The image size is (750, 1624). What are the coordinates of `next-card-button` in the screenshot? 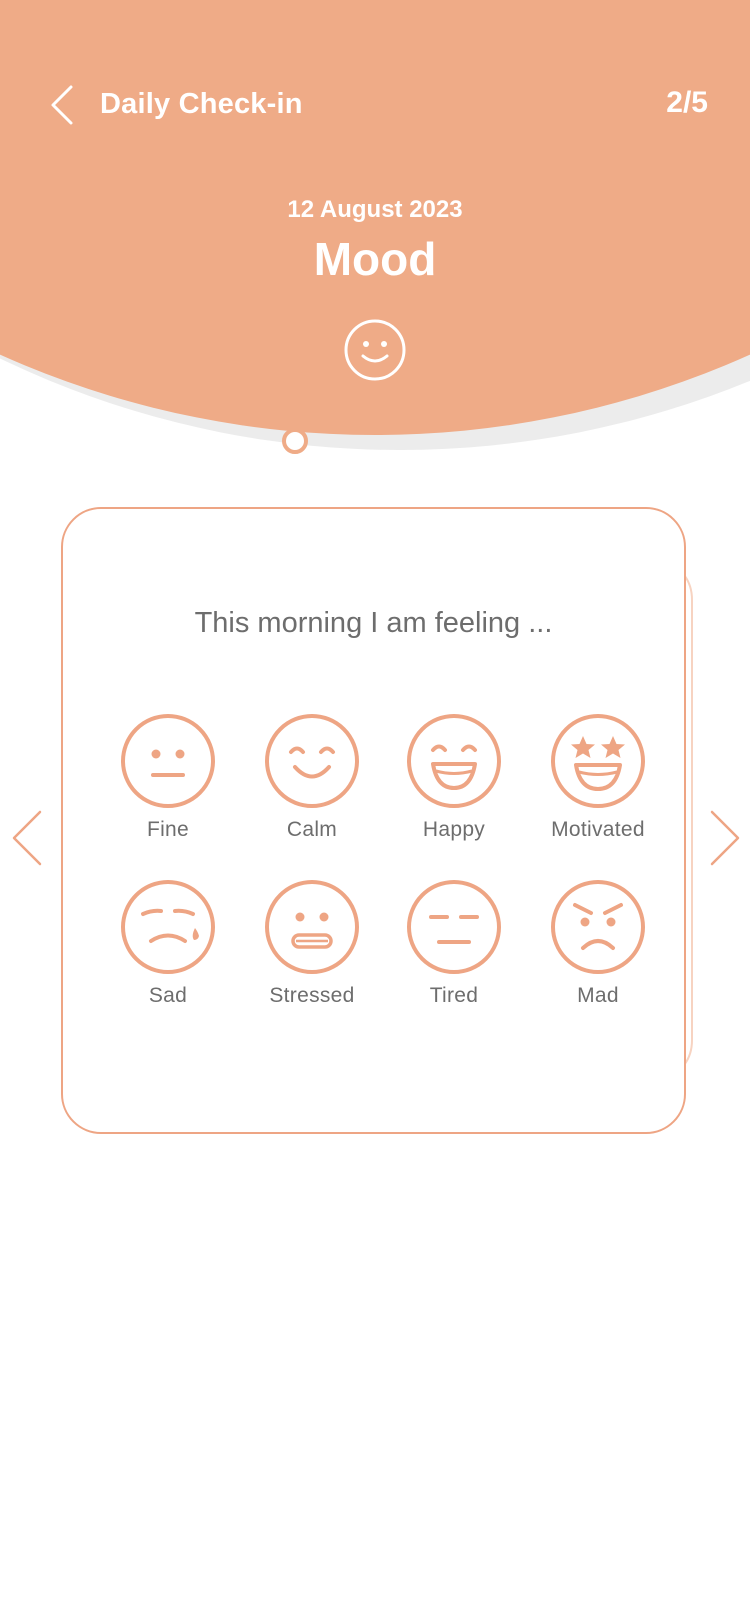 It's located at (726, 838).